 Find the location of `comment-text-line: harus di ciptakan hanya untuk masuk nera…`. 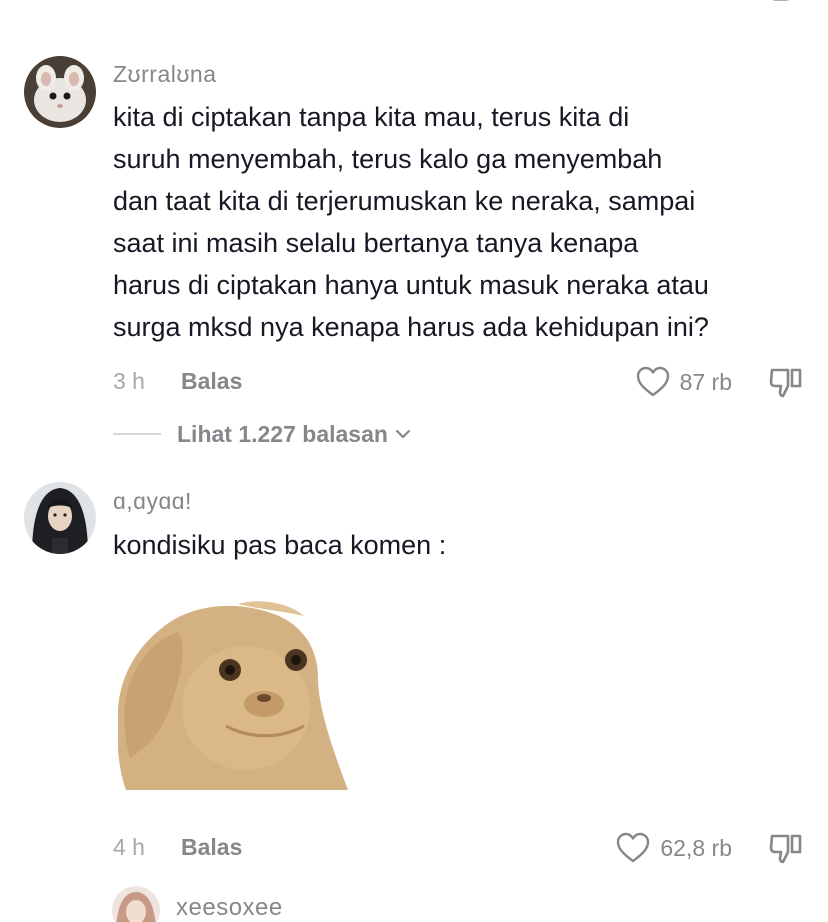

comment-text-line: harus di ciptakan hanya untuk masuk nera… is located at coordinates (411, 285).